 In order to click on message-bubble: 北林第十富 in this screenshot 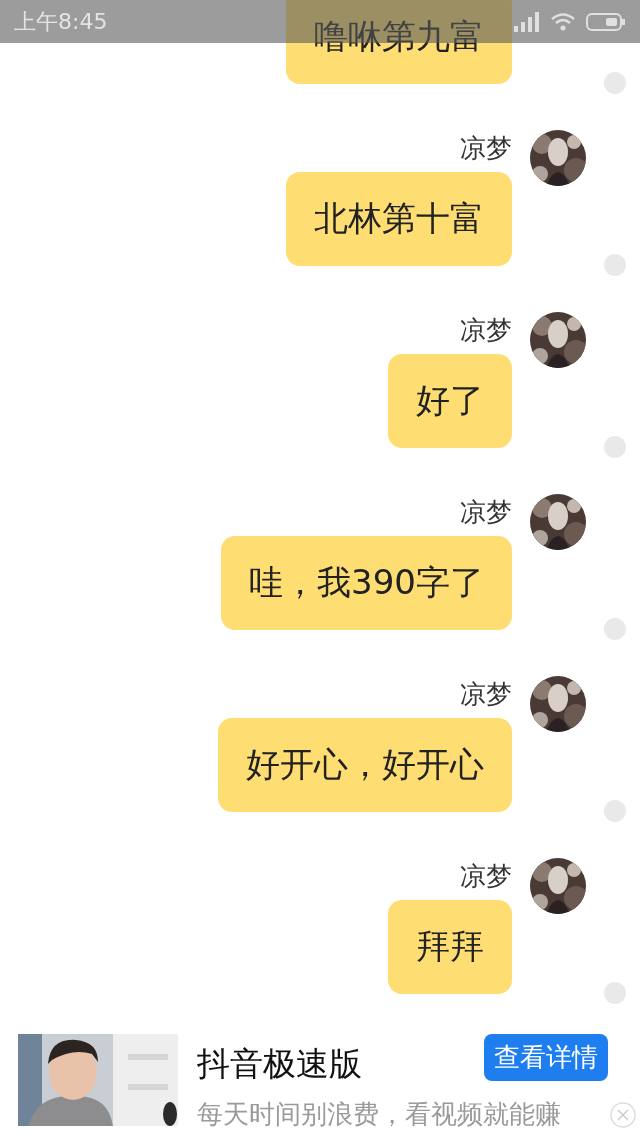, I will do `click(399, 219)`.